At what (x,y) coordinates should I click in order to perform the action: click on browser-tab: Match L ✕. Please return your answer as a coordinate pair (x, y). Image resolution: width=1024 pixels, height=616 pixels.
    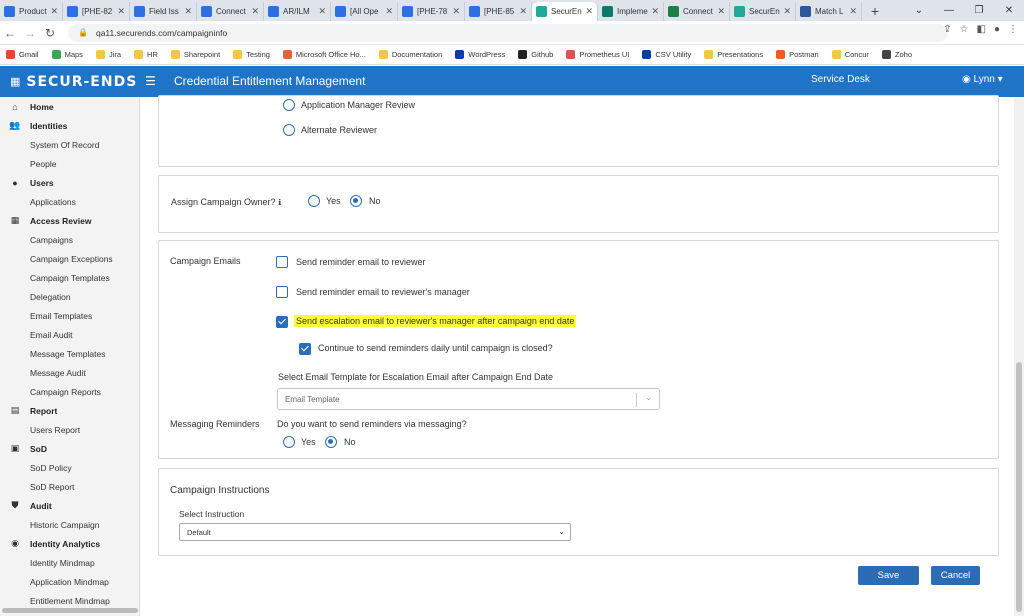
    Looking at the image, I should click on (829, 11).